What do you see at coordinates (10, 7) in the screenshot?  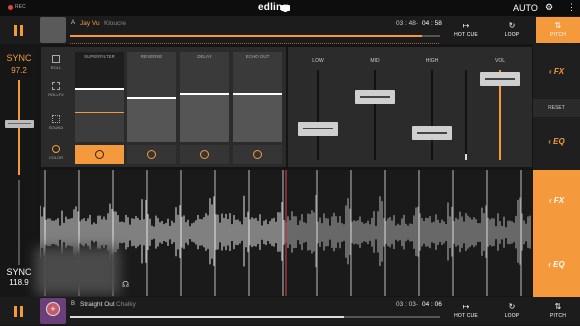 I see `record-icon` at bounding box center [10, 7].